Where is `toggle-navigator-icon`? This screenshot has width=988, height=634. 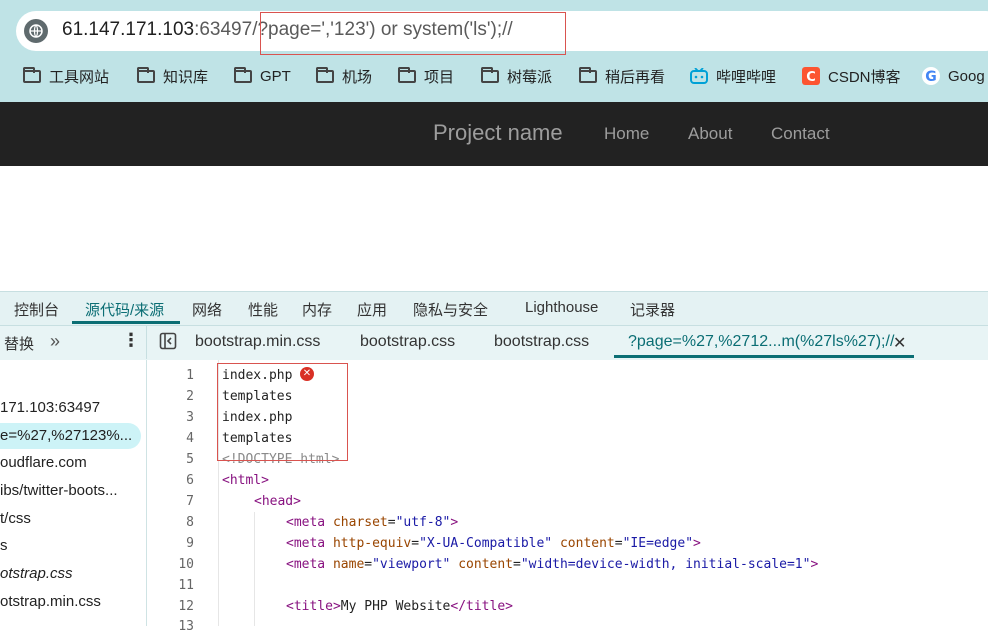
toggle-navigator-icon is located at coordinates (168, 343).